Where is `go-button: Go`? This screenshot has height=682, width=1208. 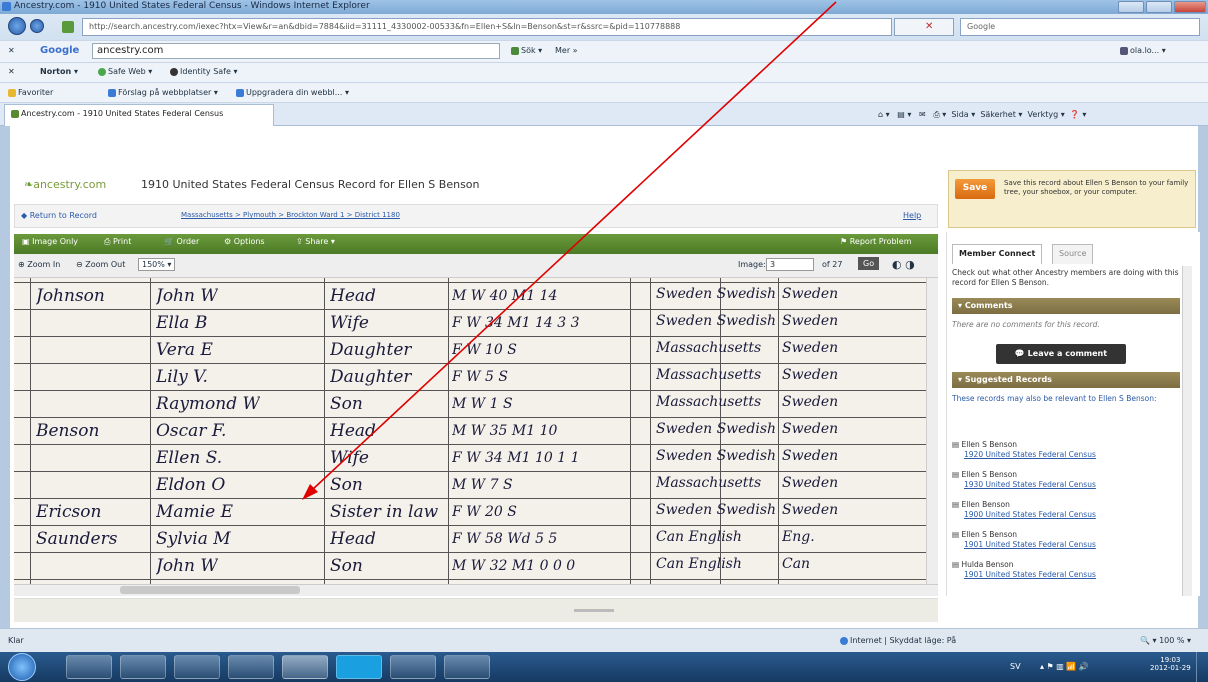 go-button: Go is located at coordinates (869, 263).